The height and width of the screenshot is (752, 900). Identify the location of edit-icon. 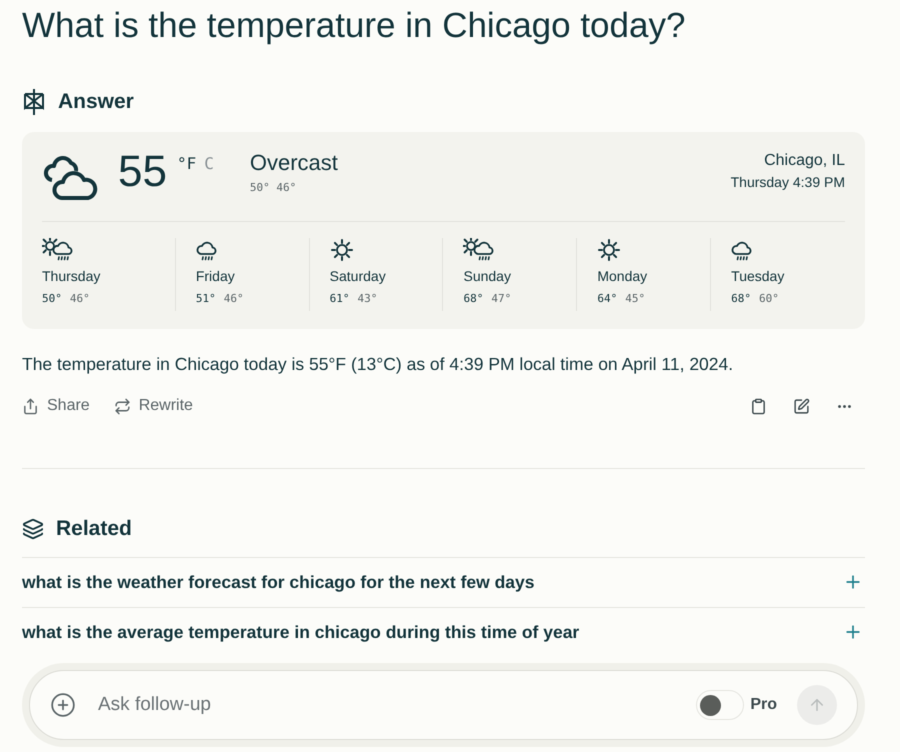
(801, 406).